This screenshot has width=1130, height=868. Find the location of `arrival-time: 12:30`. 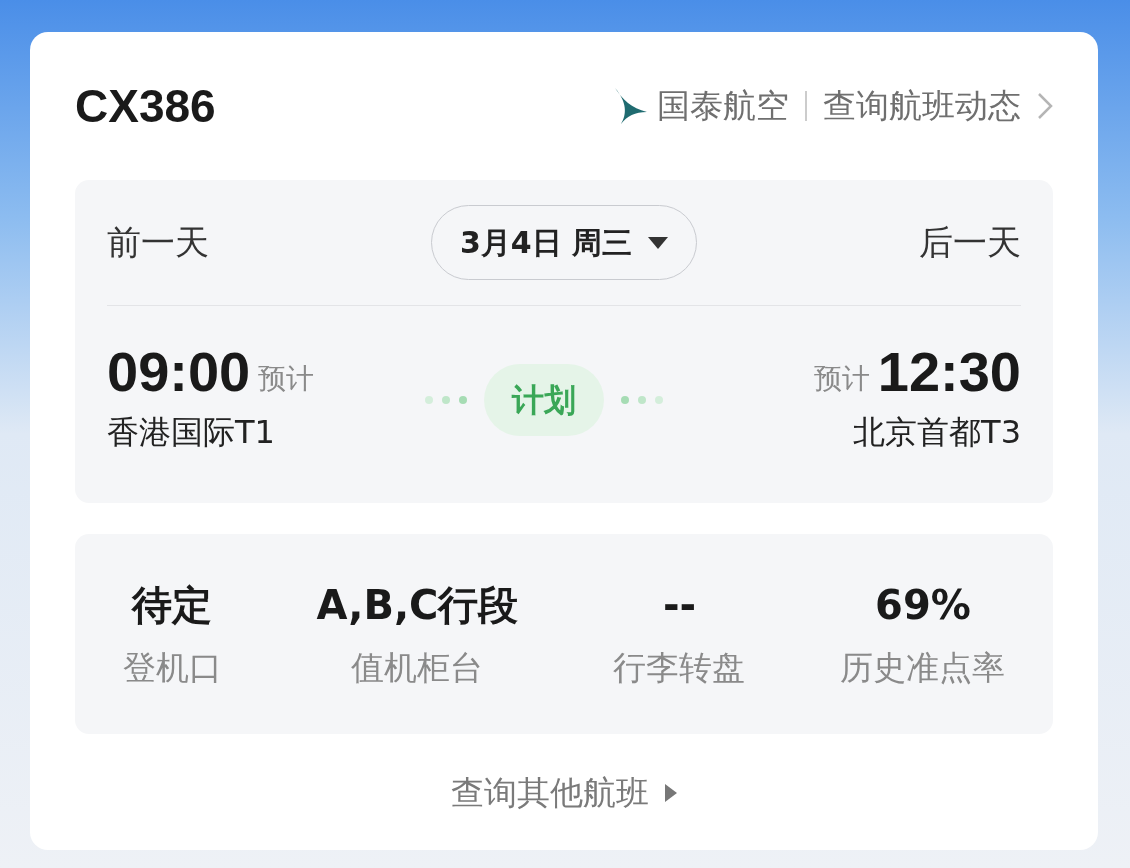

arrival-time: 12:30 is located at coordinates (949, 372).